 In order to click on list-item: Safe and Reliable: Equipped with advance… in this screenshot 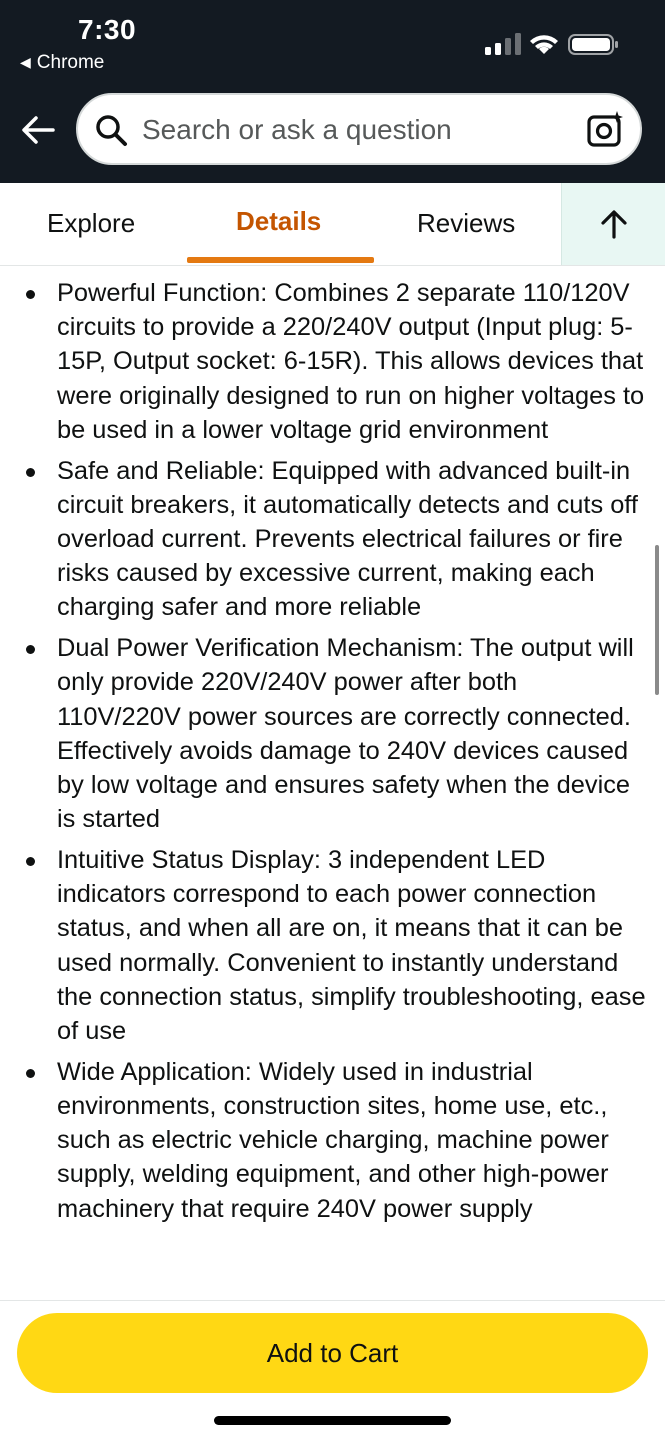, I will do `click(323, 539)`.